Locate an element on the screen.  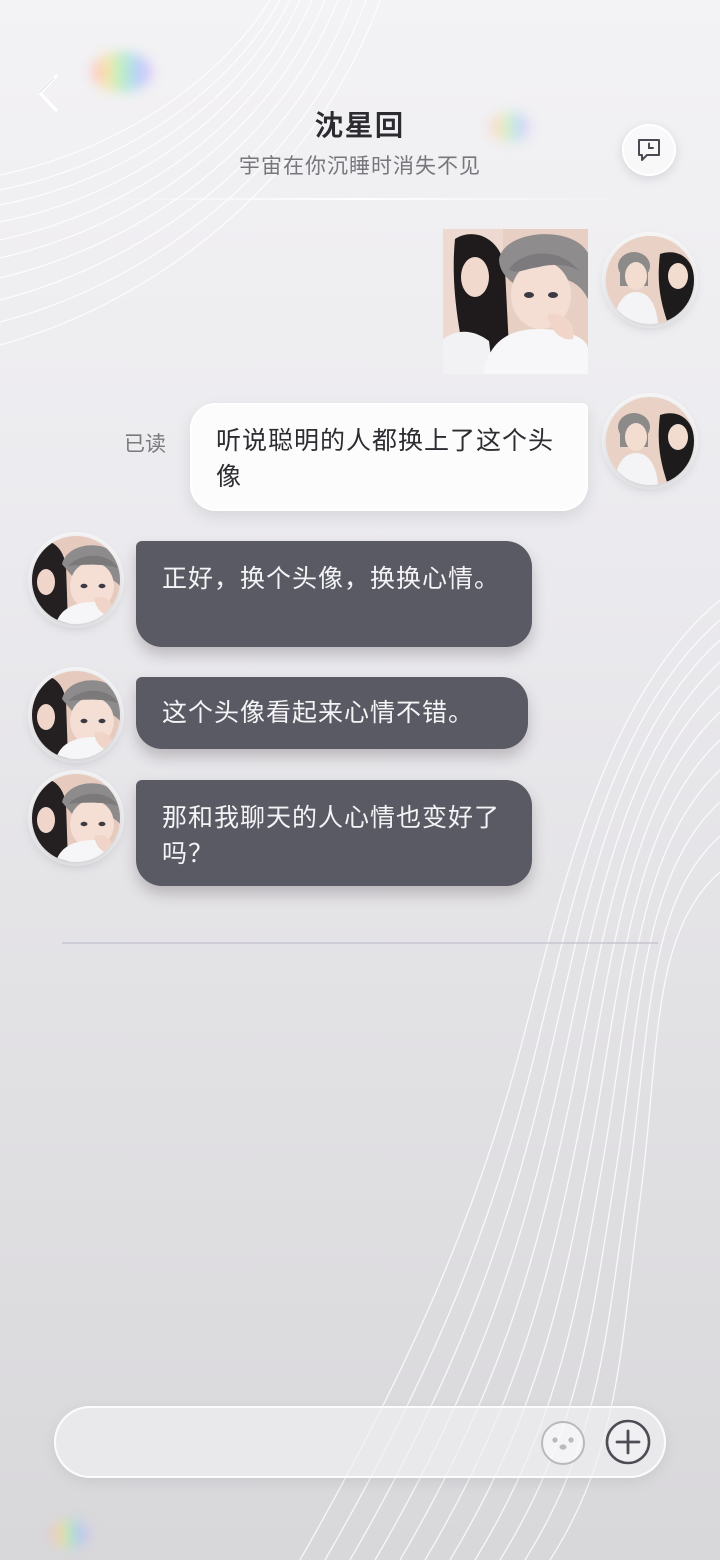
more-options-button is located at coordinates (628, 1442).